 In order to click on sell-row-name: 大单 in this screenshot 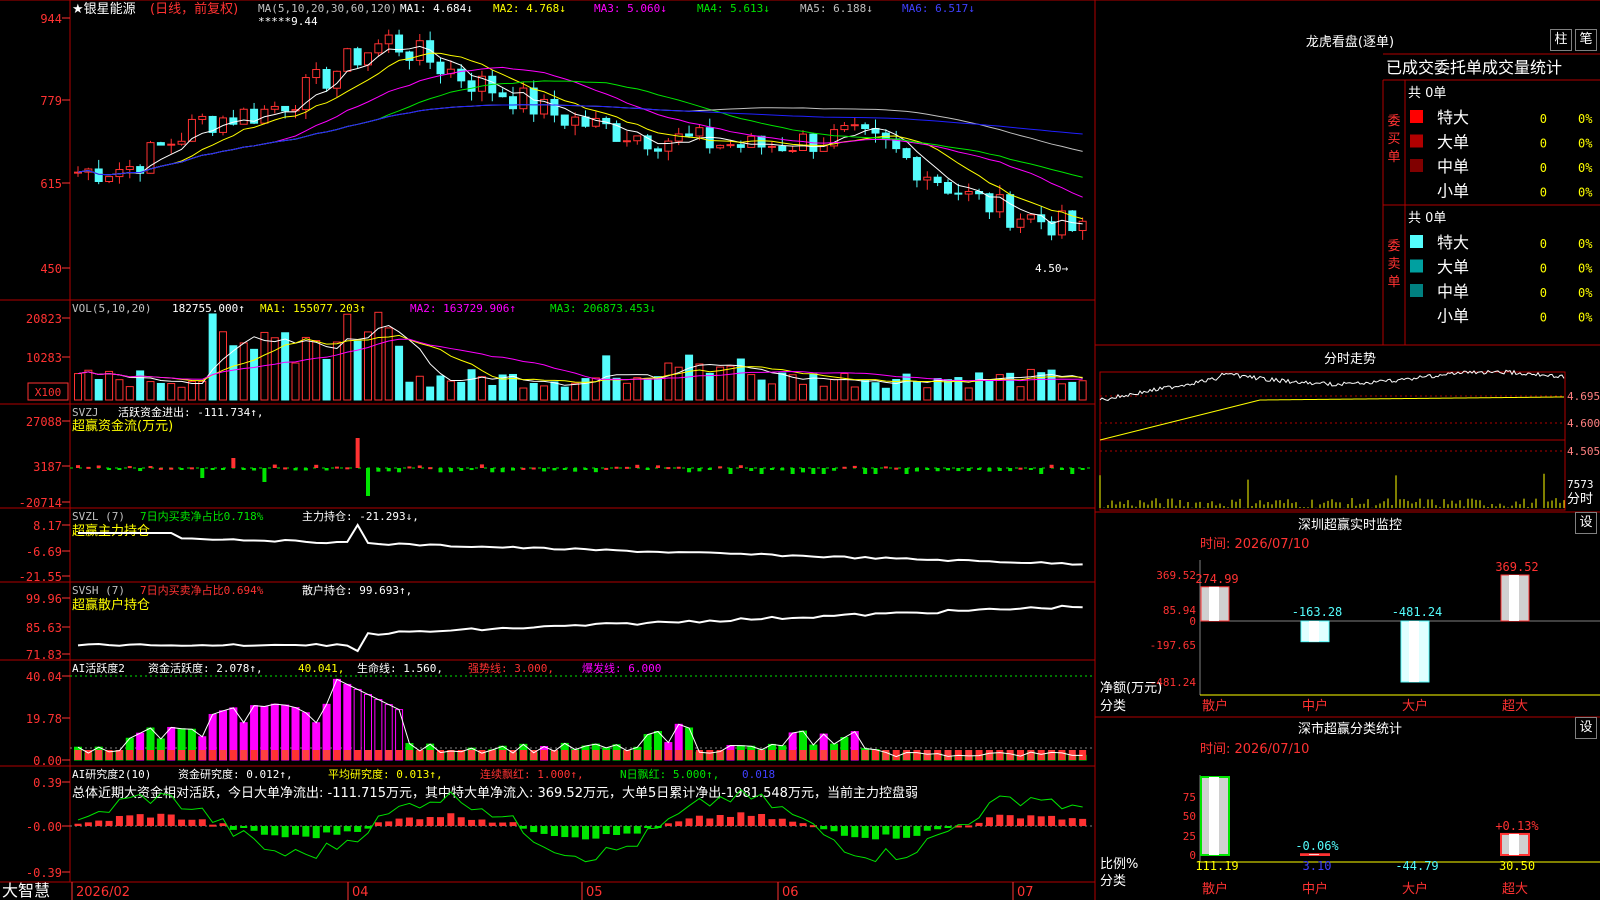, I will do `click(1453, 267)`.